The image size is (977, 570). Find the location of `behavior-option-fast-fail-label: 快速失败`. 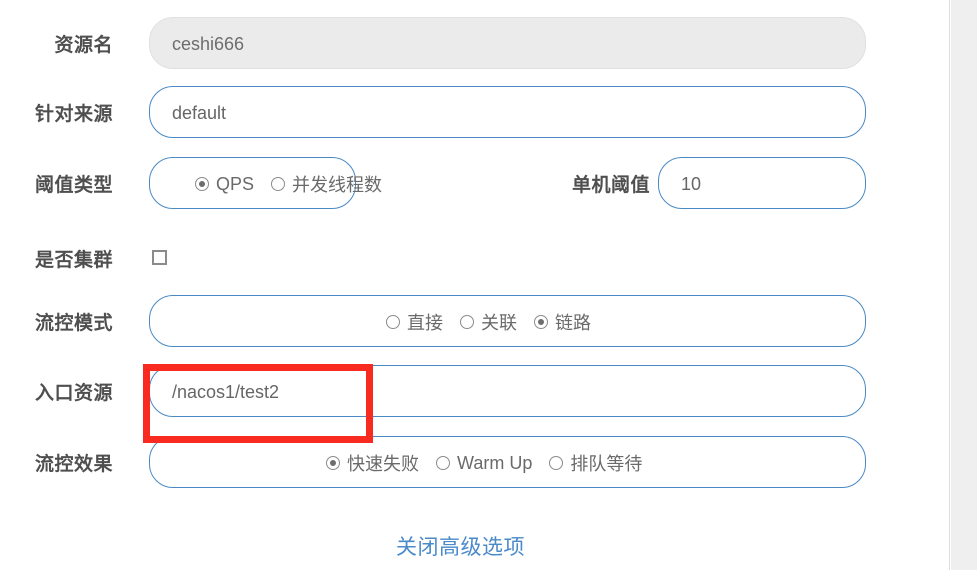

behavior-option-fast-fail-label: 快速失败 is located at coordinates (383, 464).